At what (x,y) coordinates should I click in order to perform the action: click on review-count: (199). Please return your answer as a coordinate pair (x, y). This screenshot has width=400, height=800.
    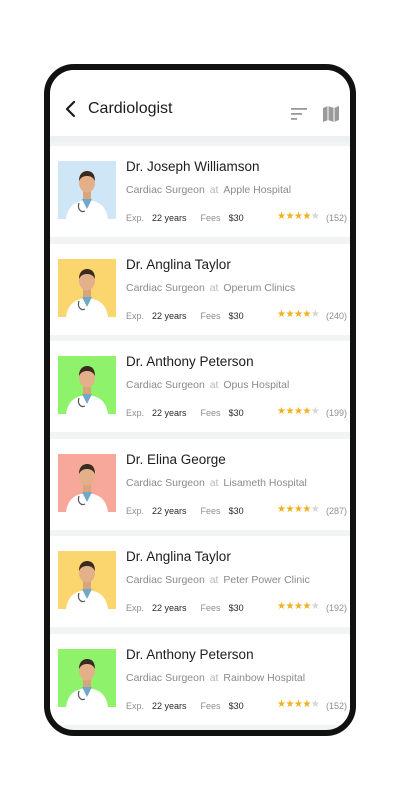
    Looking at the image, I should click on (337, 413).